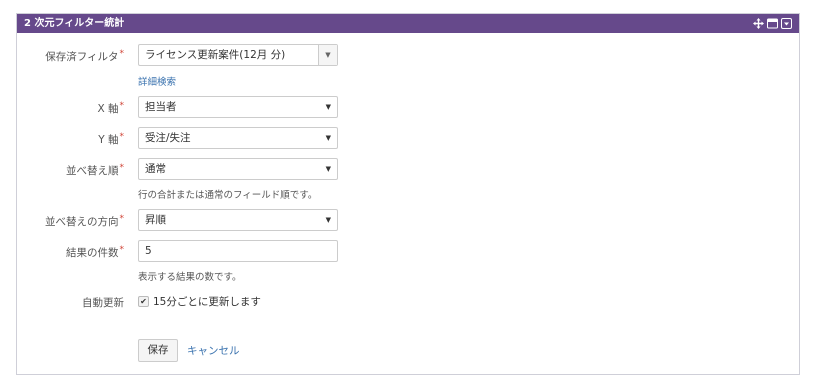  I want to click on saved-filter-label-text: 保存済フィルタ, so click(82, 57).